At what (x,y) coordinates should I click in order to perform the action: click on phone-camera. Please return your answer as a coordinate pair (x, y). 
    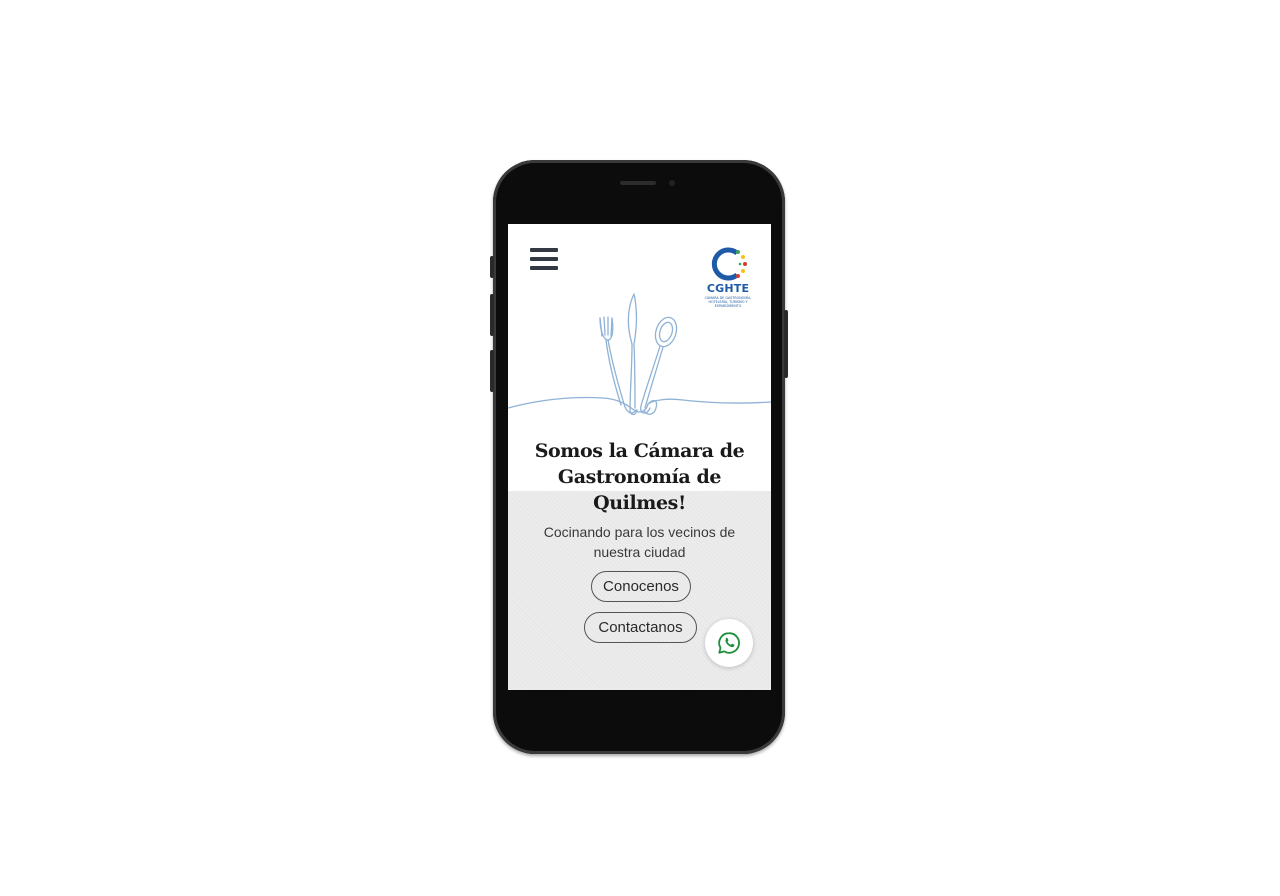
    Looking at the image, I should click on (672, 183).